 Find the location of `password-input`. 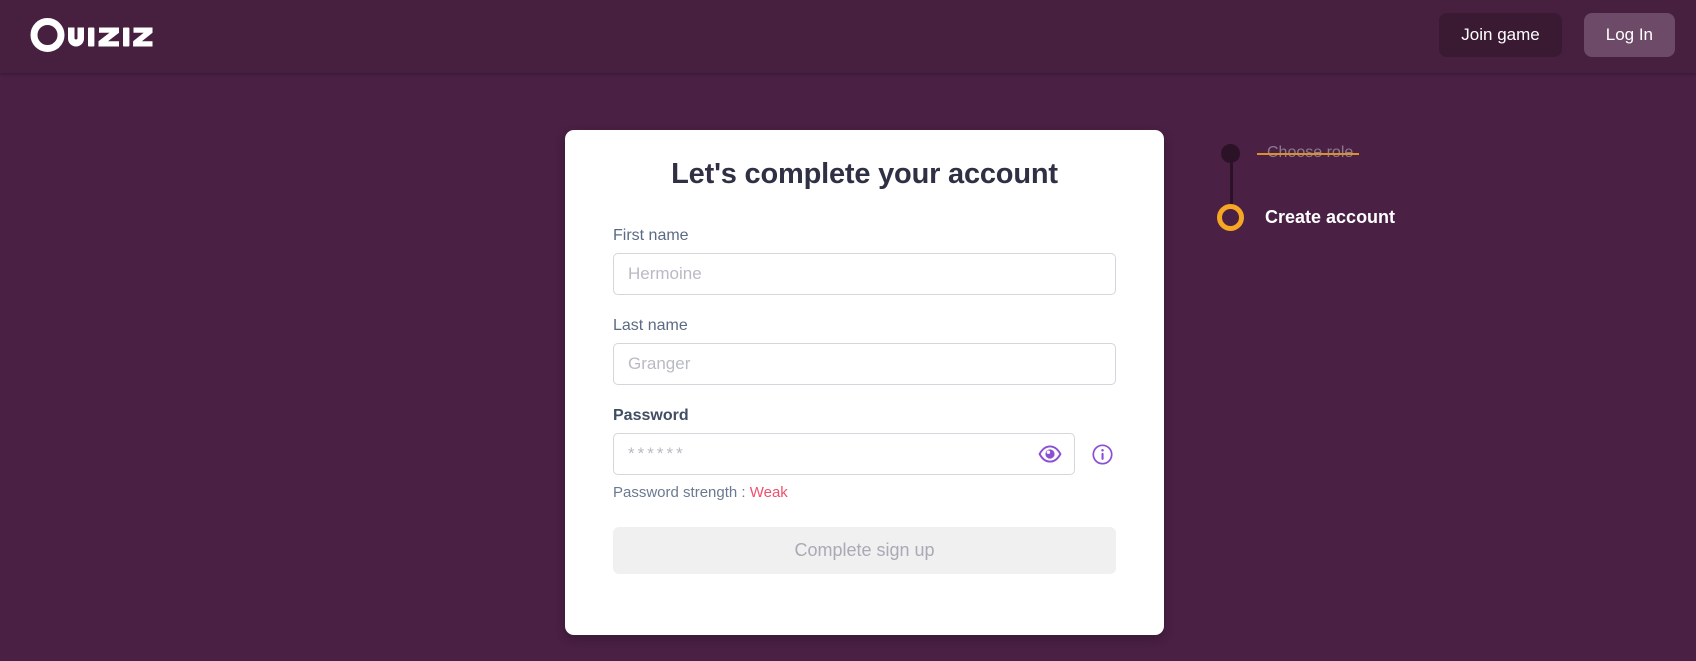

password-input is located at coordinates (844, 454).